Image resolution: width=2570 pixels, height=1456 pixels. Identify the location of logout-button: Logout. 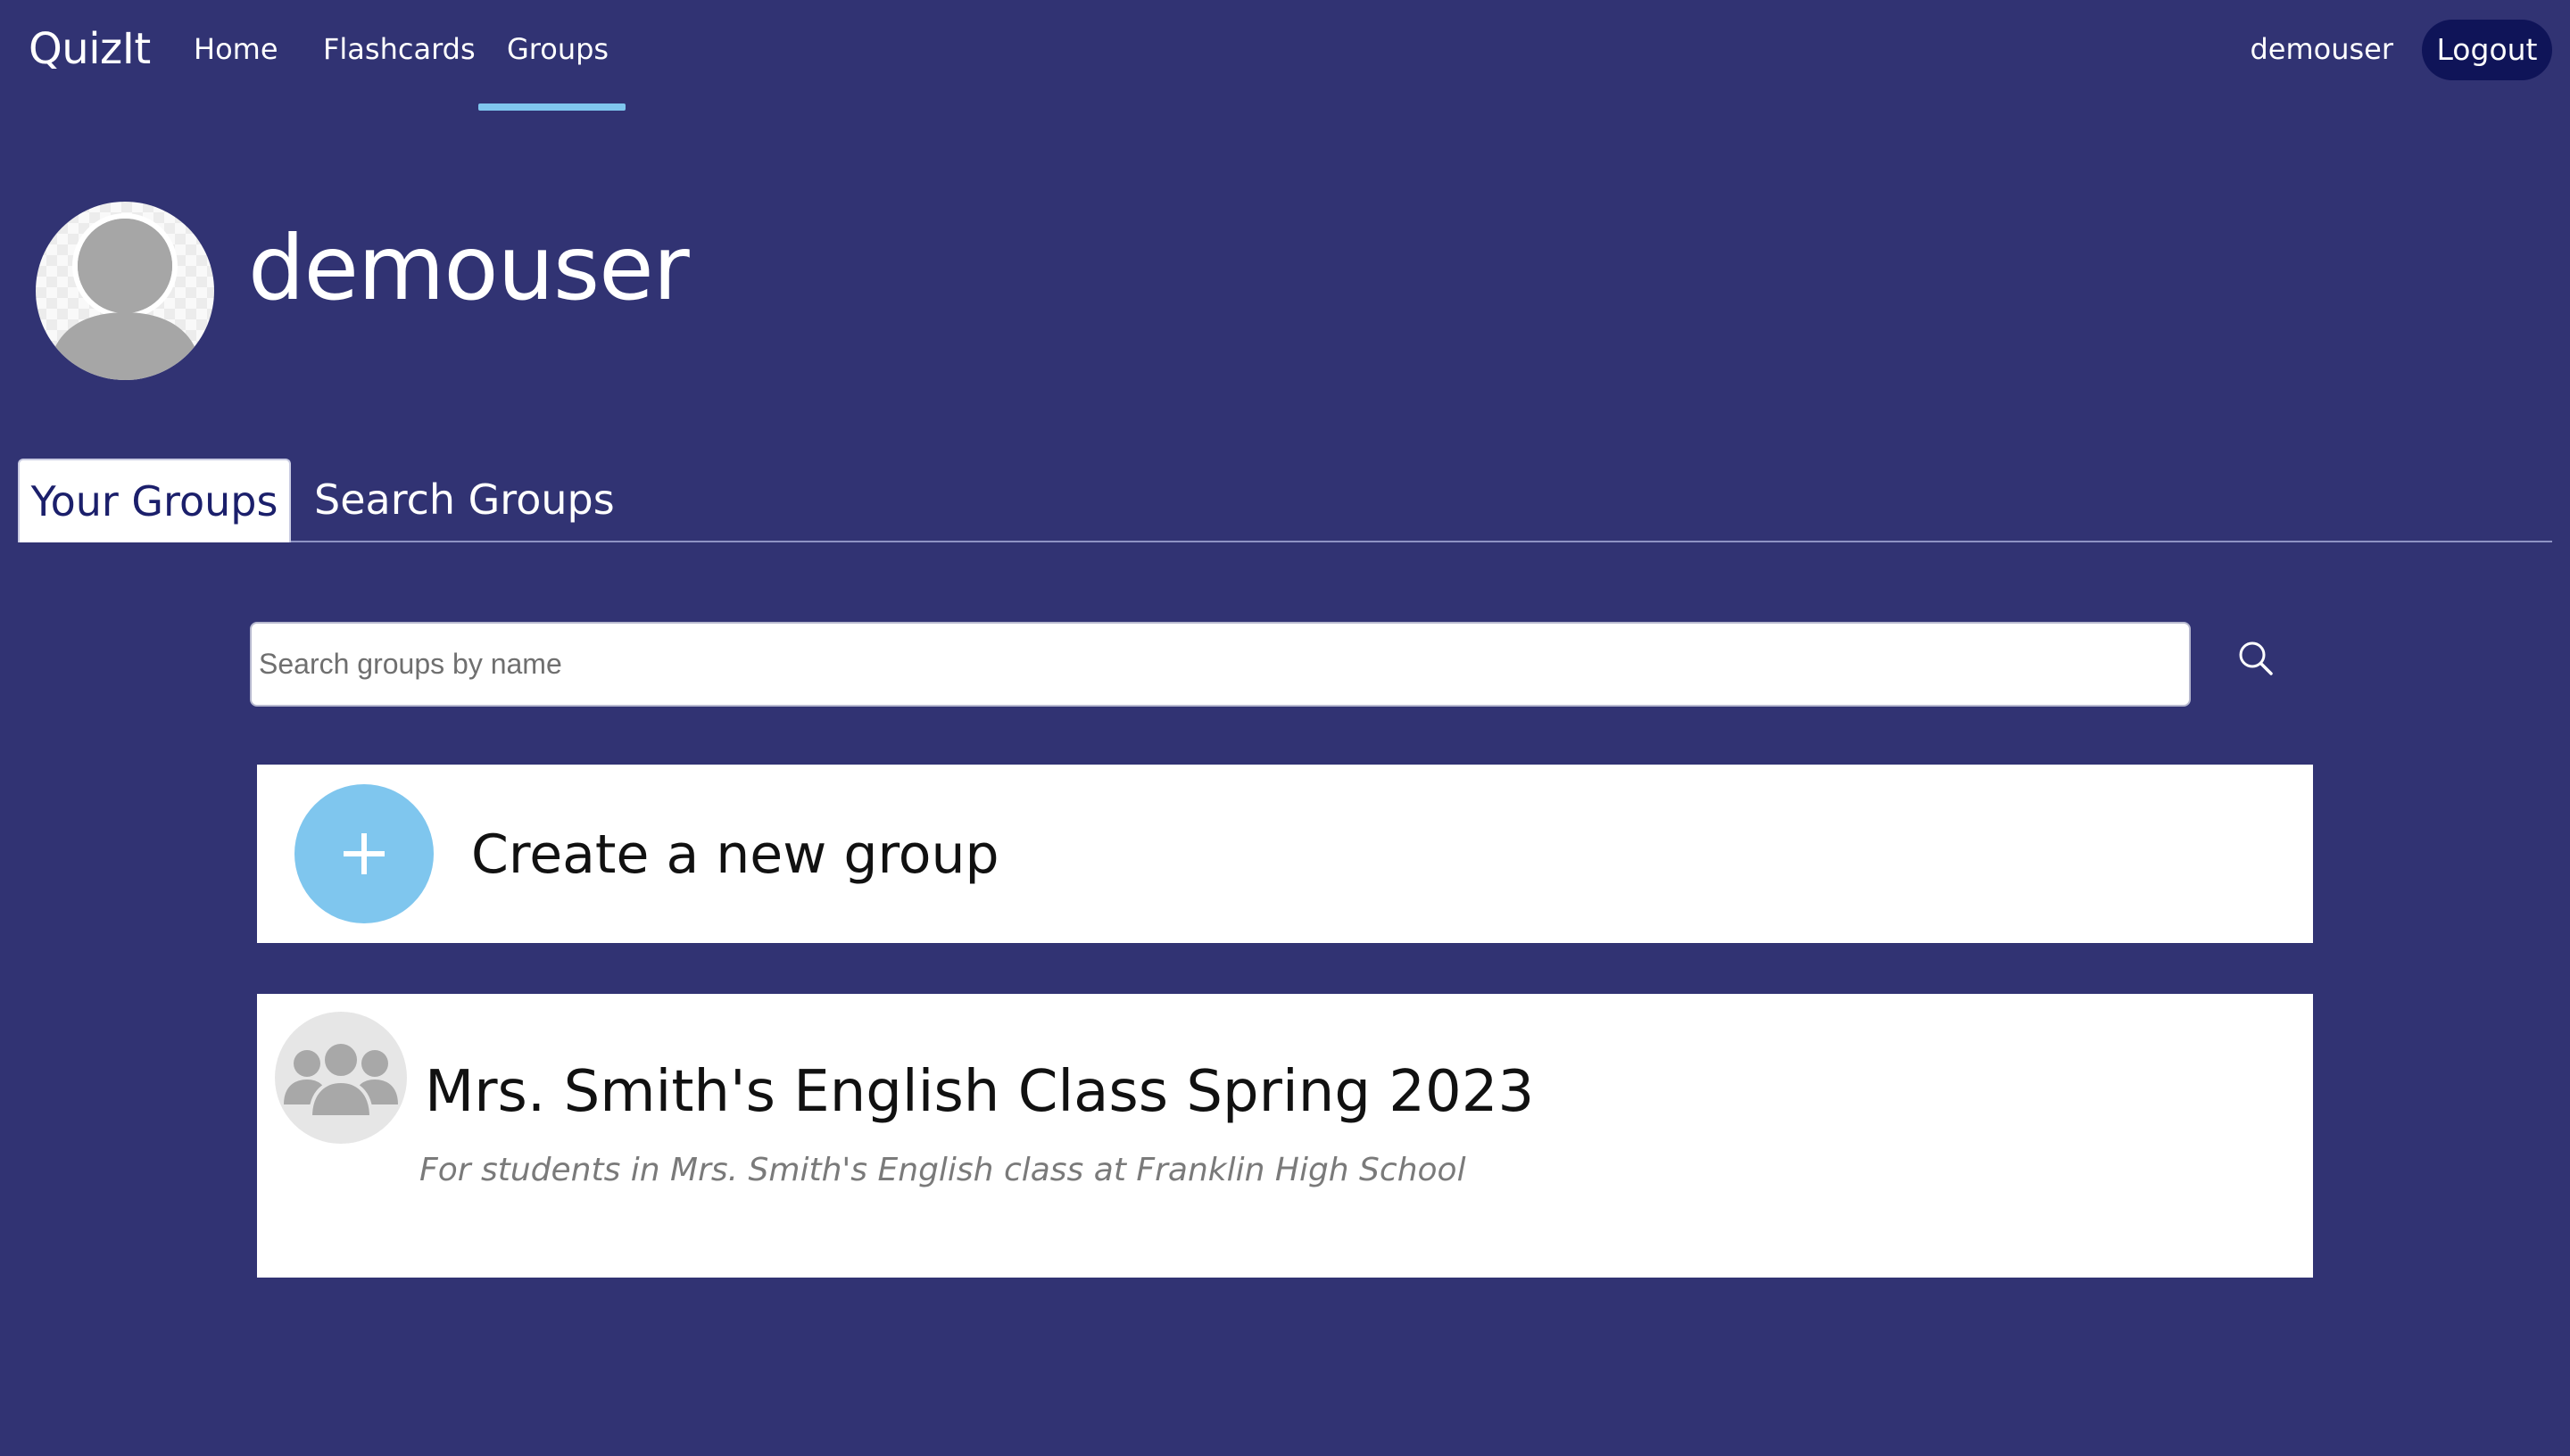
(2487, 50).